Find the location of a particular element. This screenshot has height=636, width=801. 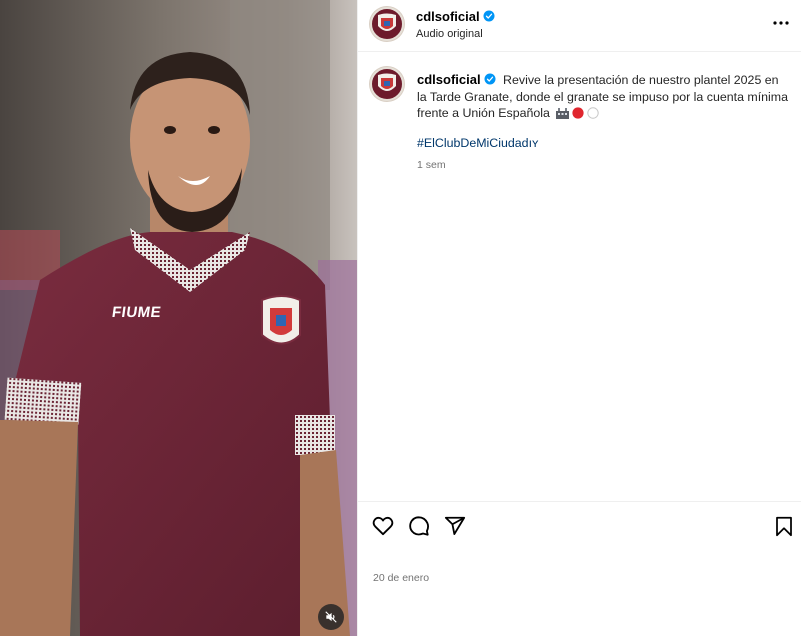

share-icon is located at coordinates (455, 525).